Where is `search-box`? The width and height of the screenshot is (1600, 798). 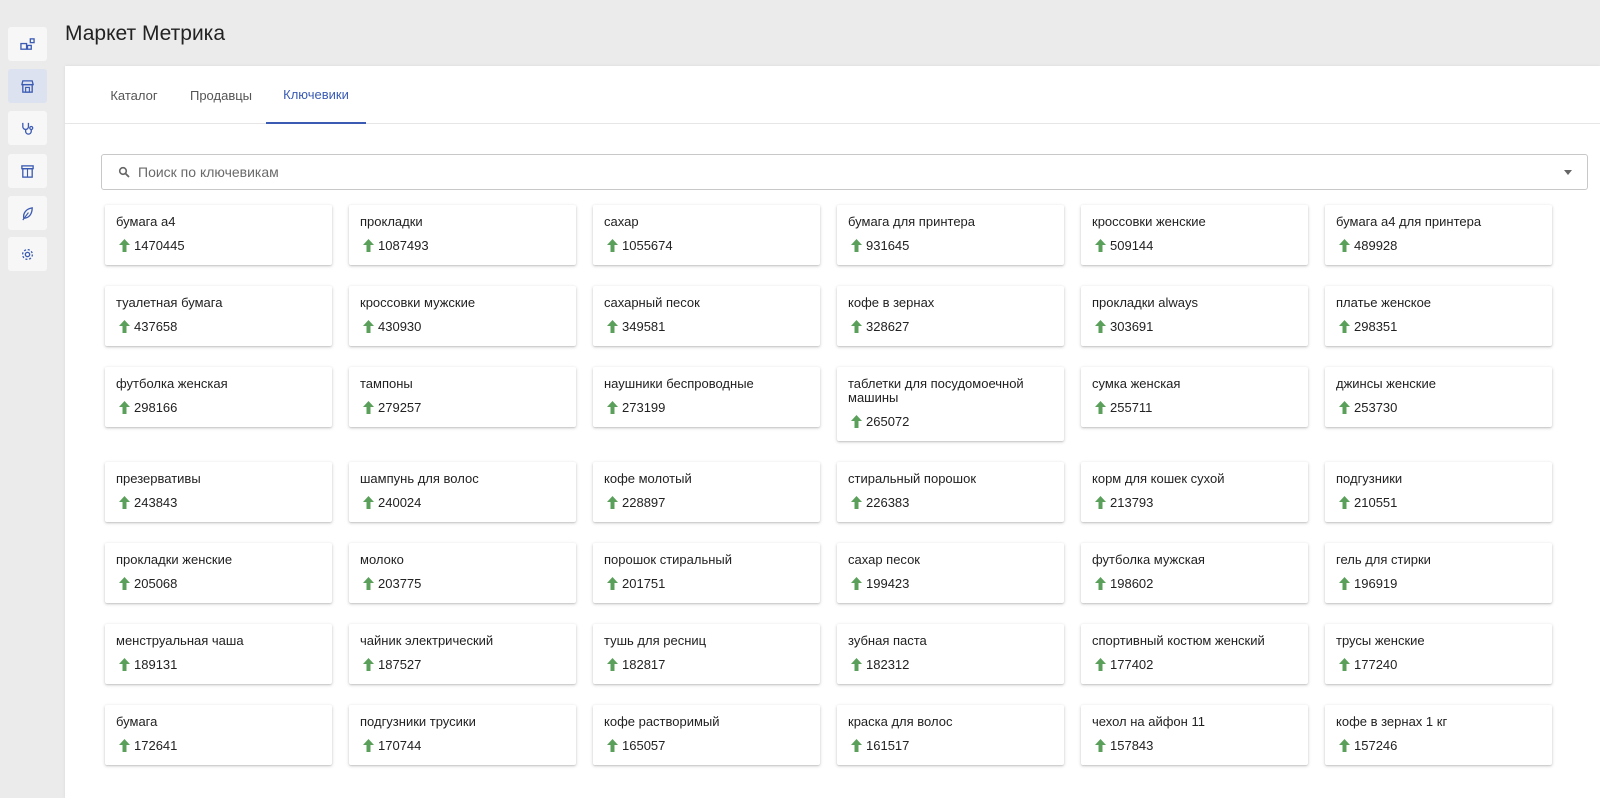 search-box is located at coordinates (844, 172).